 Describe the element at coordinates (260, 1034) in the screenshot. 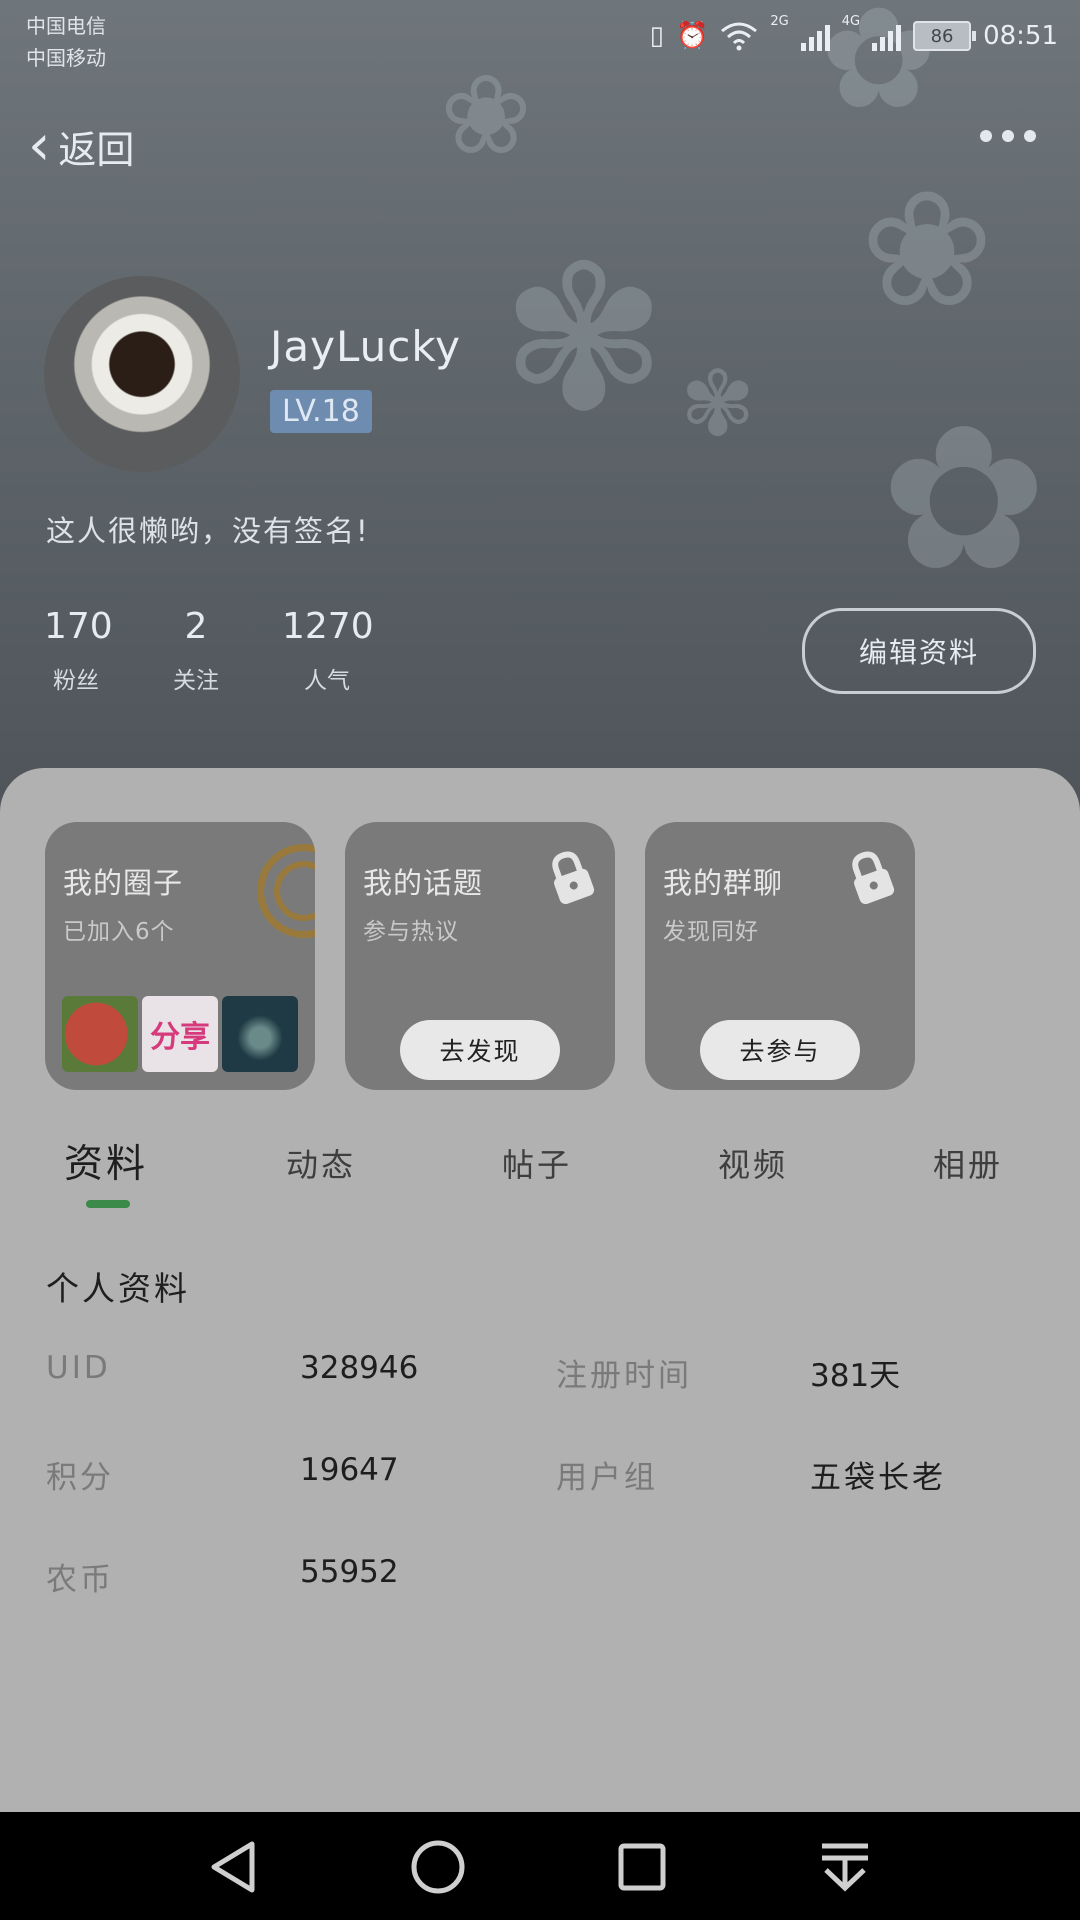

I see `circle-thumbnail-shark` at that location.